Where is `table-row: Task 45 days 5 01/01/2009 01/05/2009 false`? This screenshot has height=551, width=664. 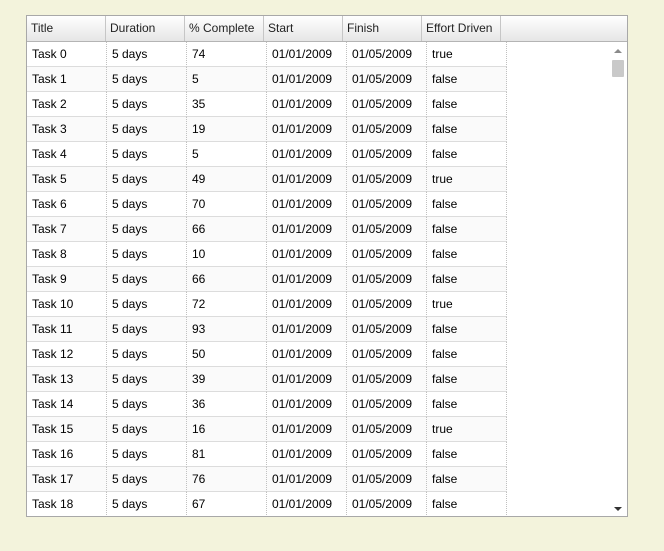
table-row: Task 45 days 5 01/01/2009 01/05/2009 false is located at coordinates (327, 154).